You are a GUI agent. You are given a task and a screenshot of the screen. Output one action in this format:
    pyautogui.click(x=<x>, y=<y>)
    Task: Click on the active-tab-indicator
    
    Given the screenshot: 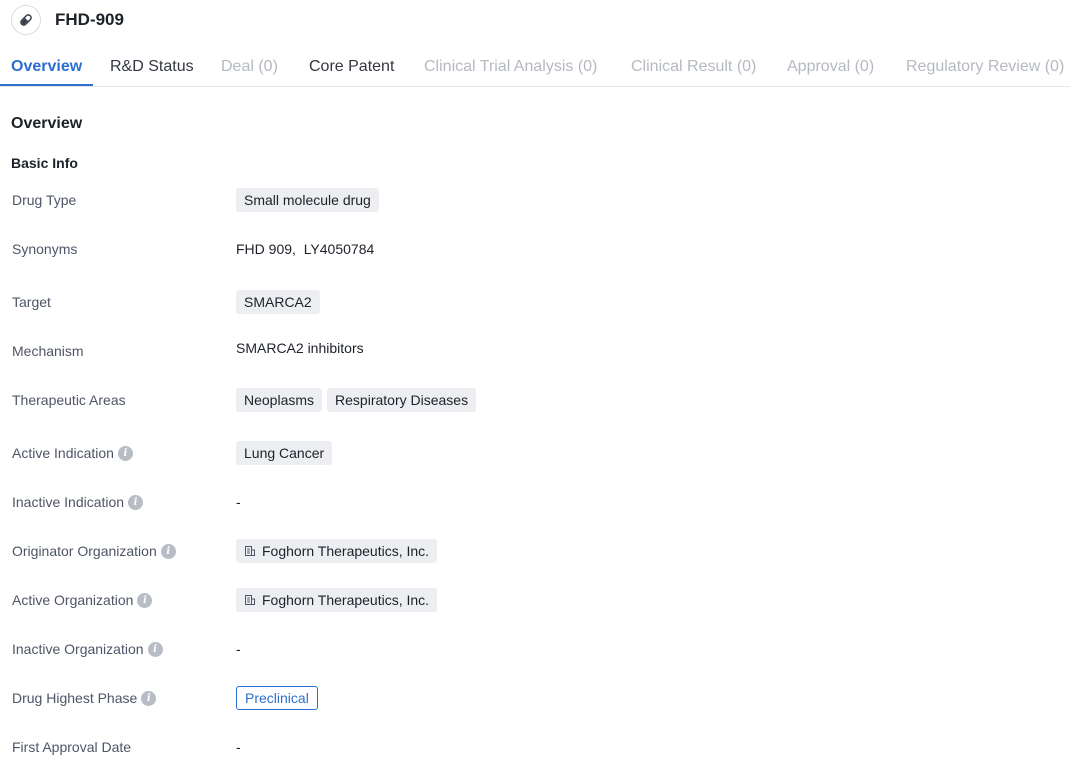 What is the action you would take?
    pyautogui.click(x=46, y=85)
    